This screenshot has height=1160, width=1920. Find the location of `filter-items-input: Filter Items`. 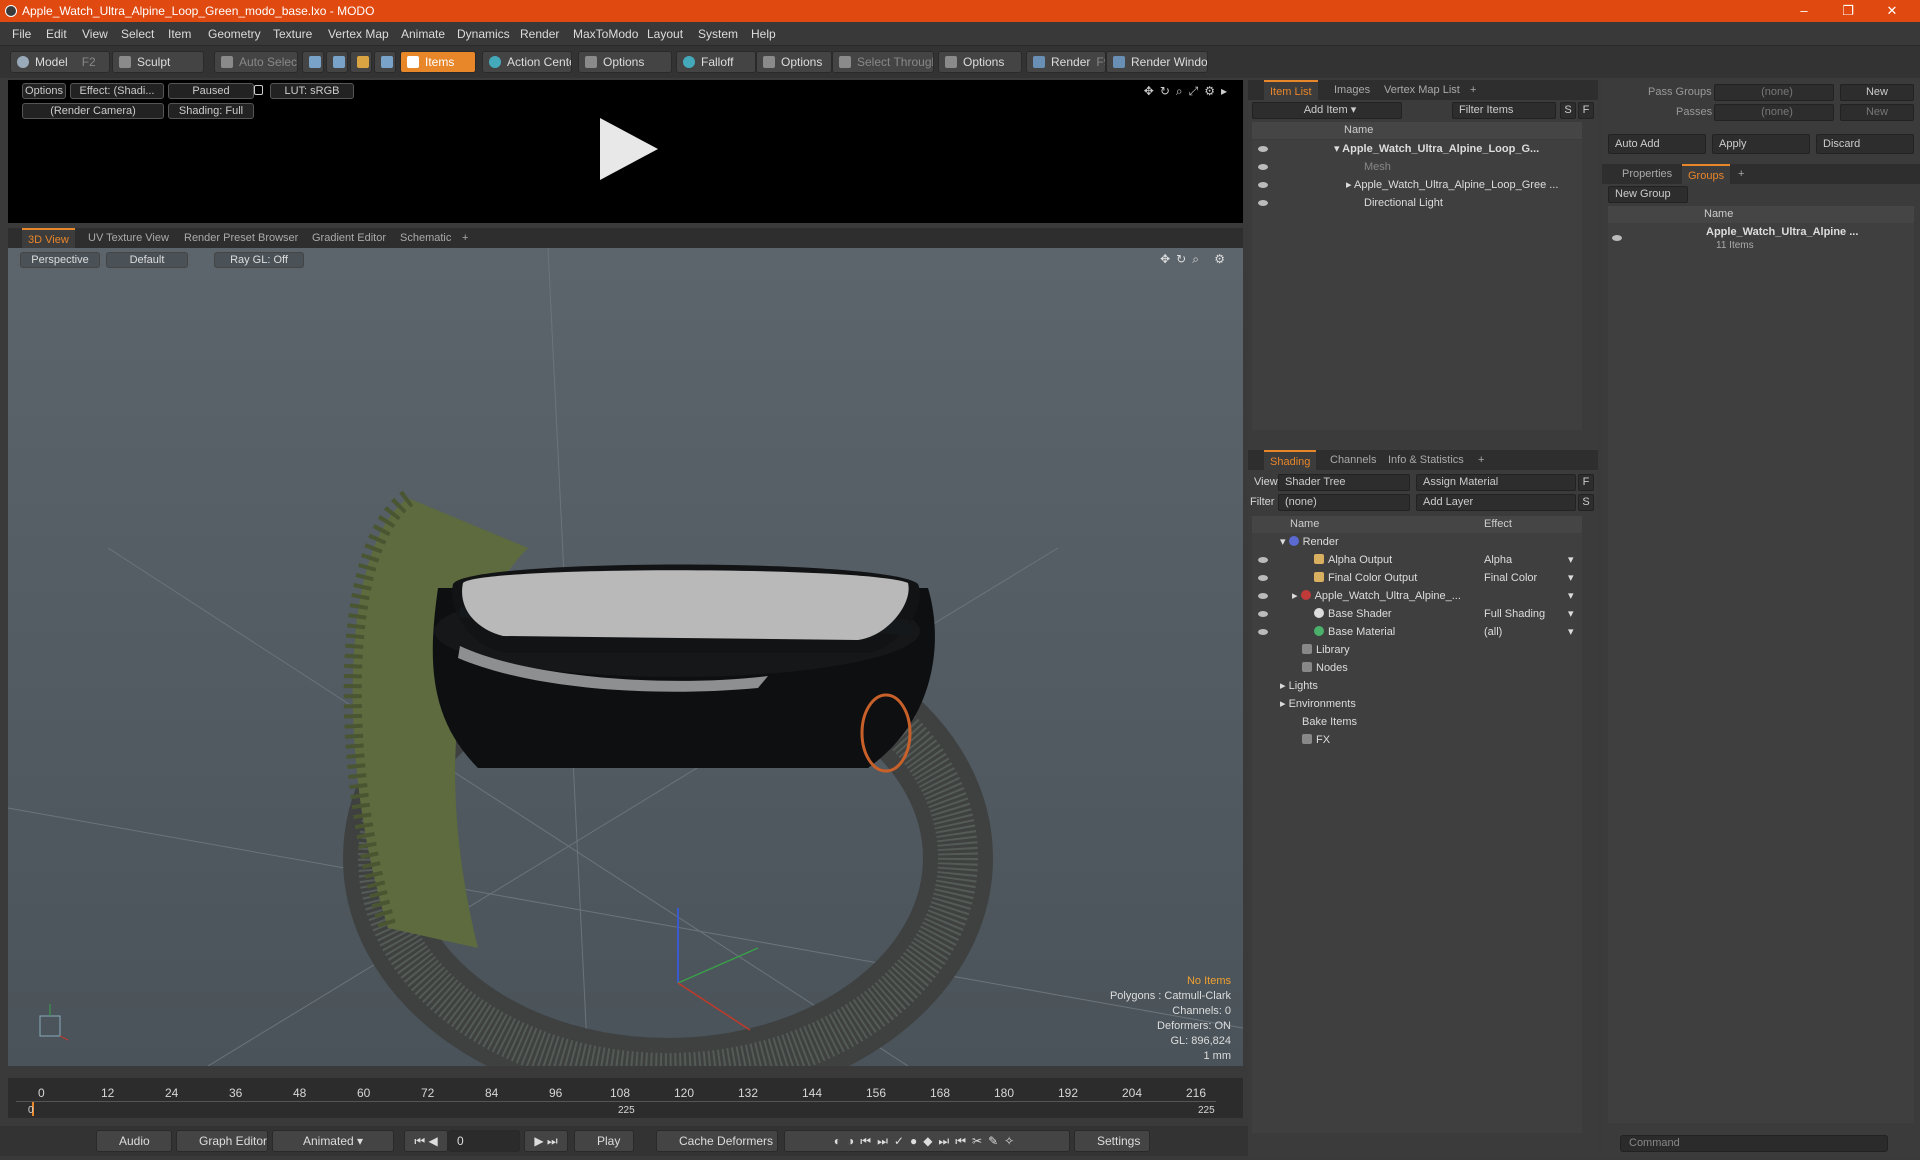

filter-items-input: Filter Items is located at coordinates (1504, 110).